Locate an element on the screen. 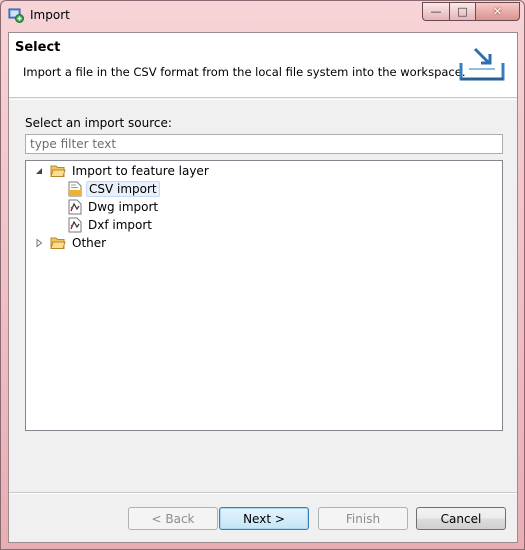 This screenshot has width=525, height=550. tree-item-label: CSV import is located at coordinates (123, 188).